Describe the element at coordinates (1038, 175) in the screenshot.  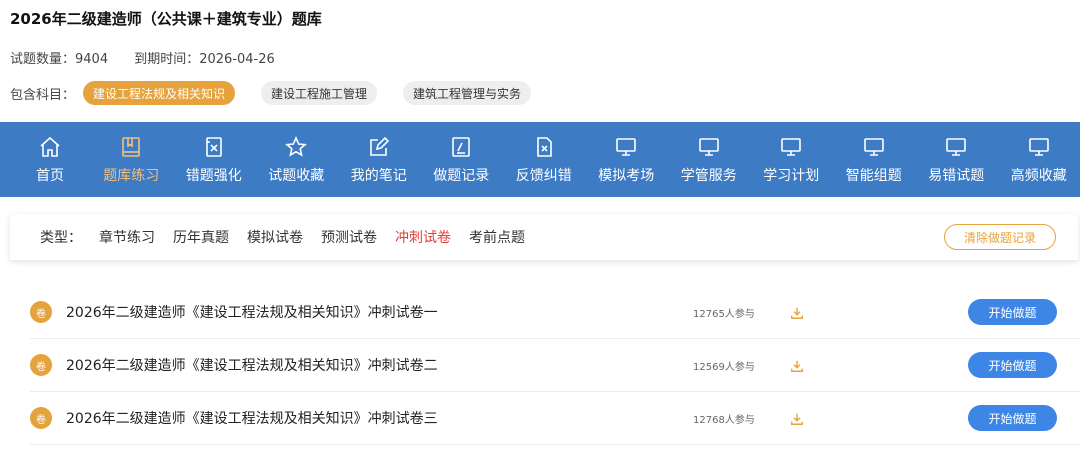
I see `nav-label: 高频收藏` at that location.